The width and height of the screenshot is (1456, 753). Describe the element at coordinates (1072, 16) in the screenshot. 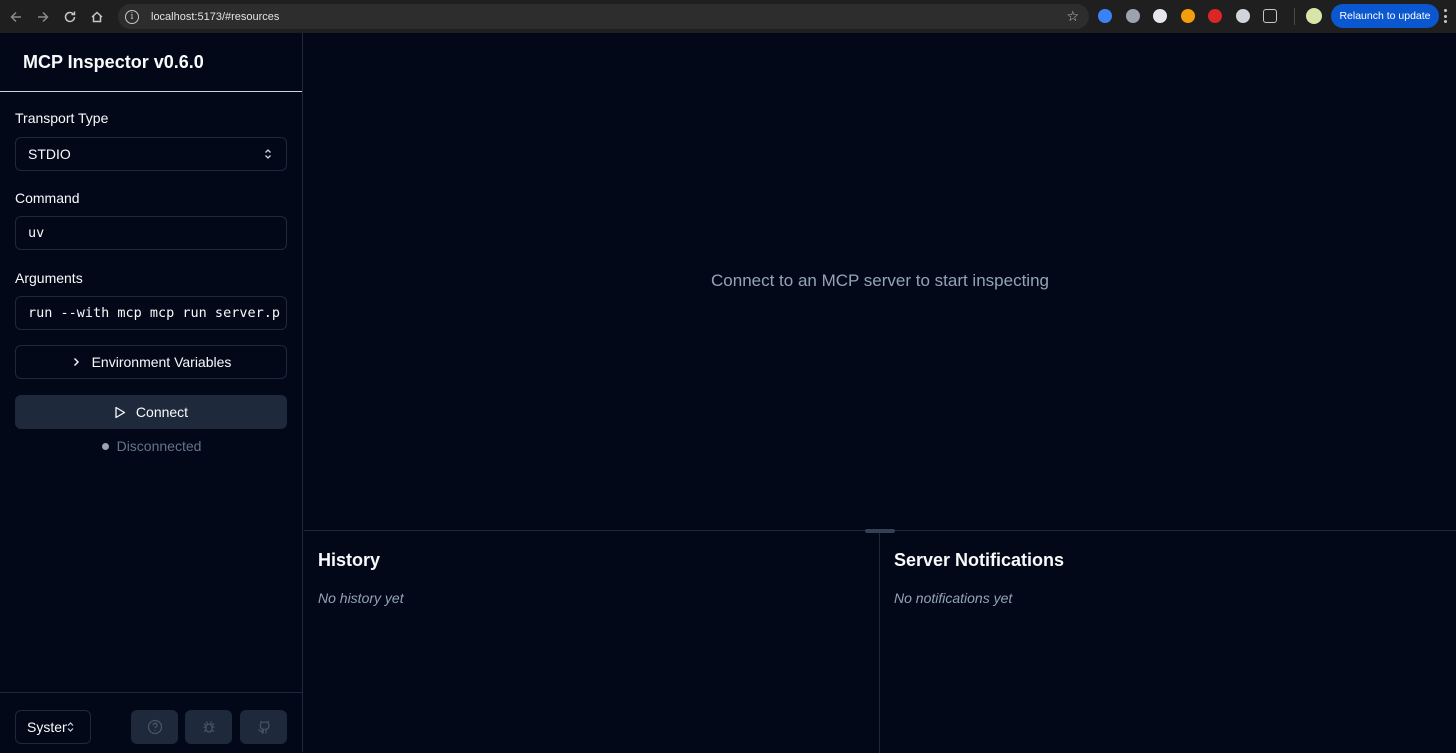

I see `bookmark-star-icon: ☆` at that location.